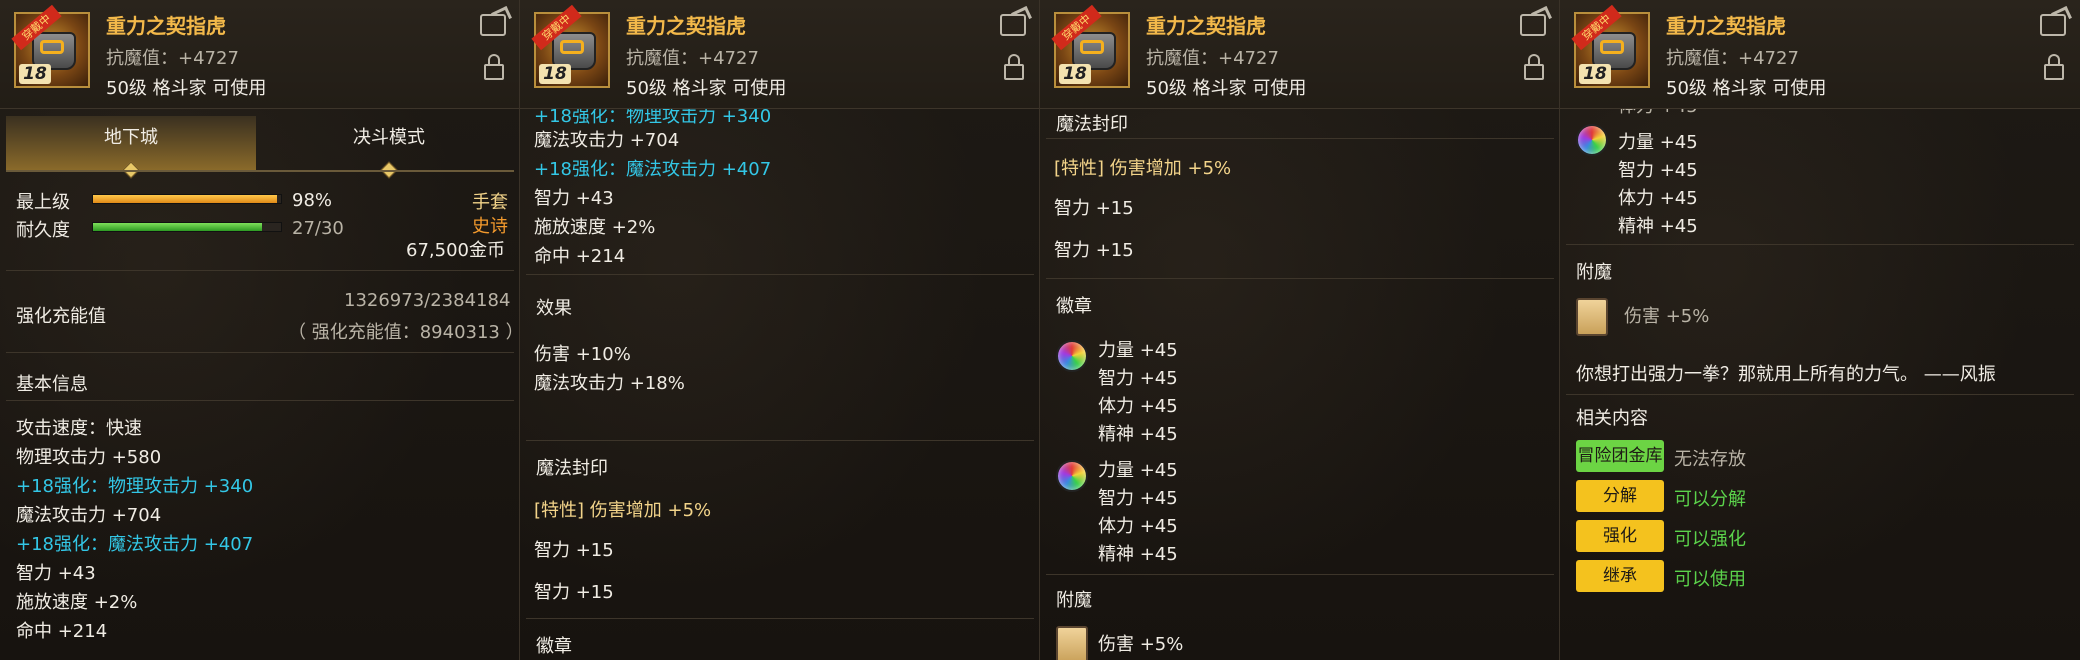 The height and width of the screenshot is (660, 2080). I want to click on basic-stat-line: +18强化：物理攻击力 +340, so click(135, 486).